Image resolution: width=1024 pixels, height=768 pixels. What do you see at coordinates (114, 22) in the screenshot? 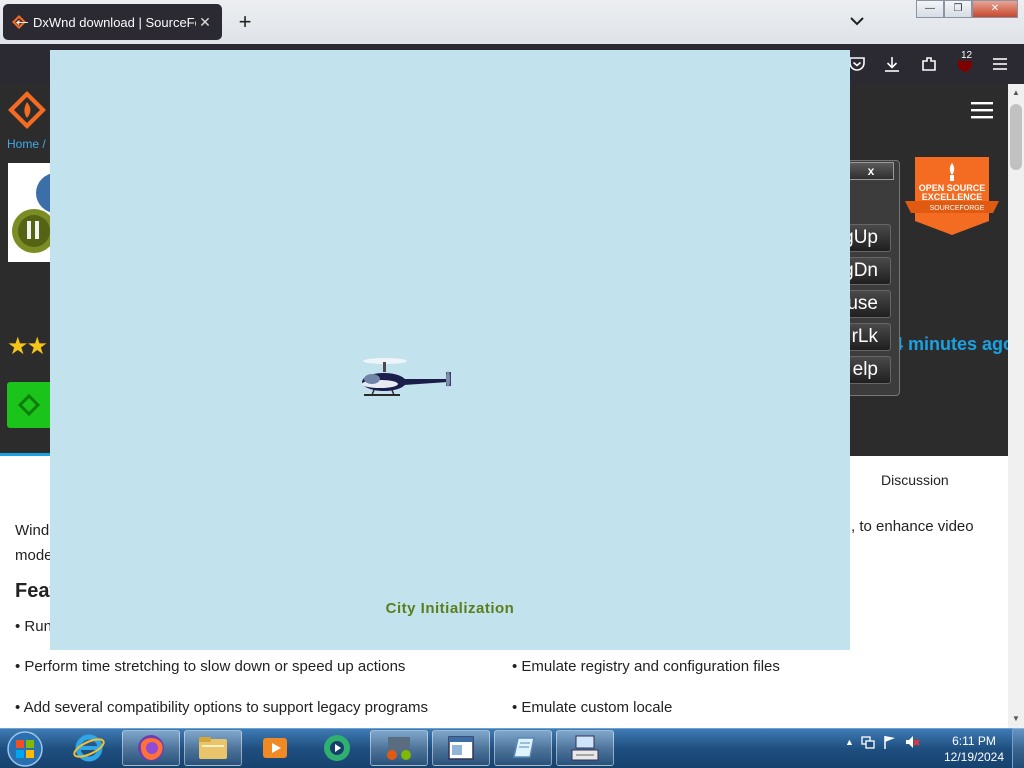
I see `tab-title: DxWnd download | SourceForge` at bounding box center [114, 22].